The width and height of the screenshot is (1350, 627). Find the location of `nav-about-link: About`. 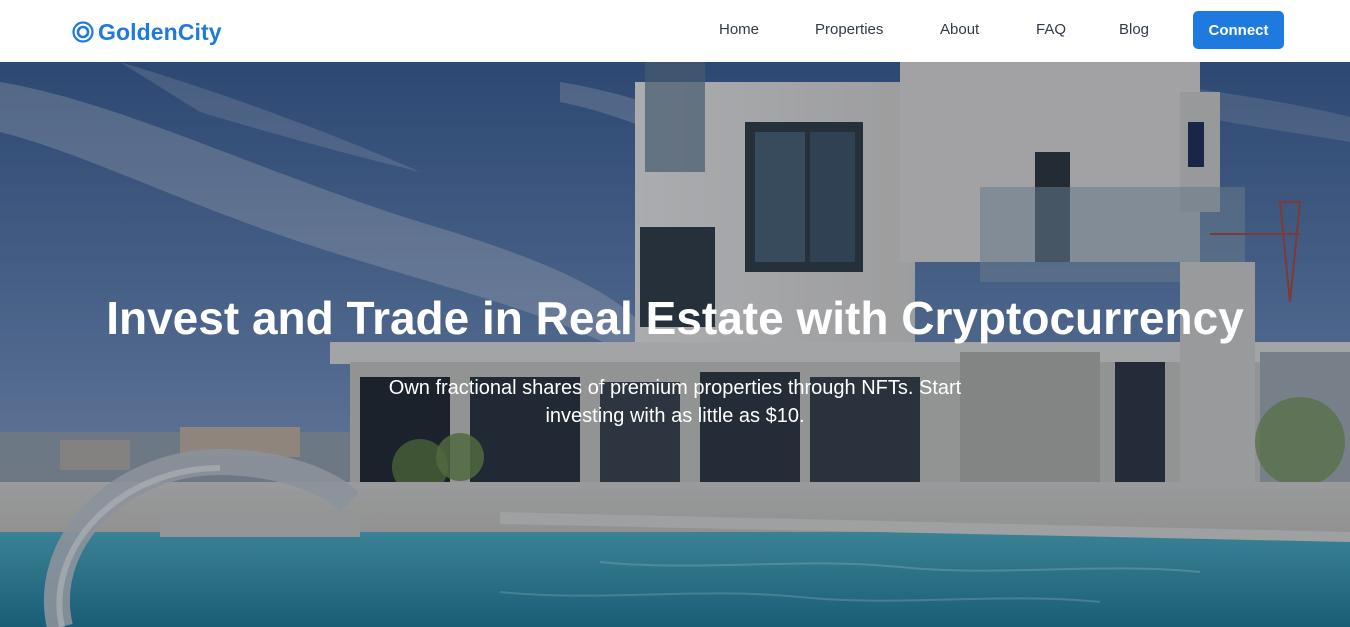

nav-about-link: About is located at coordinates (959, 29).